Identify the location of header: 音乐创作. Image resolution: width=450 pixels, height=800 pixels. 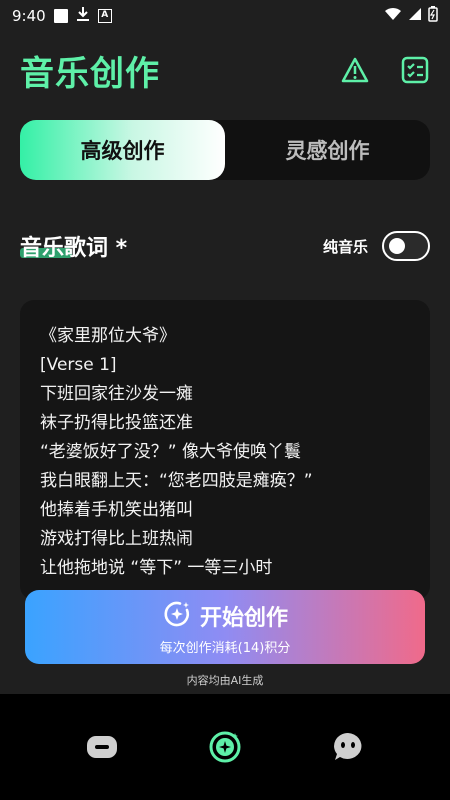
(225, 70).